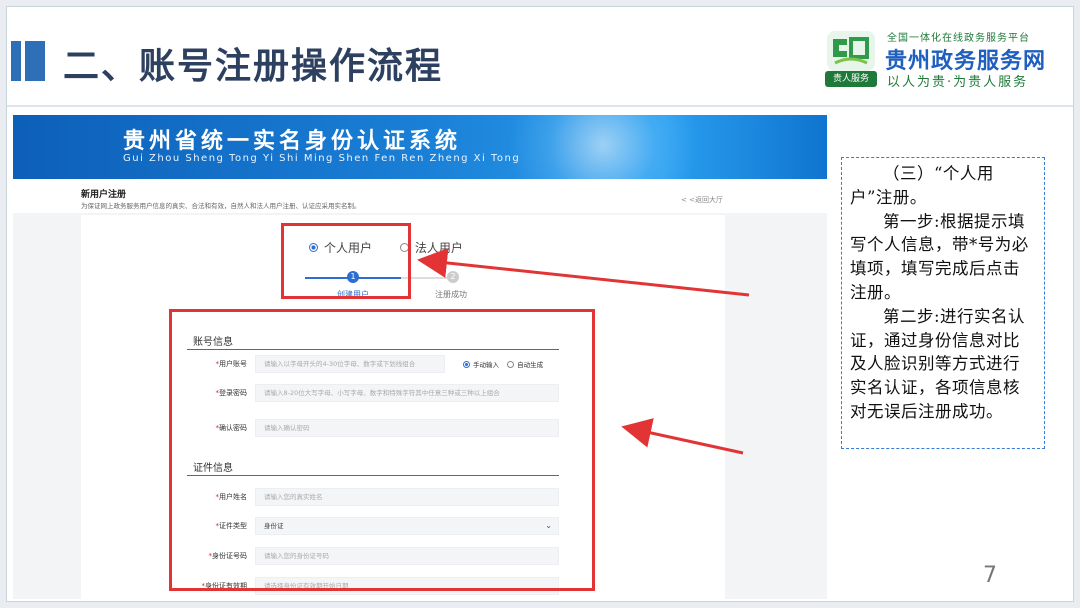 Image resolution: width=1080 pixels, height=608 pixels. Describe the element at coordinates (682, 436) in the screenshot. I see `arrow-to-form` at that location.